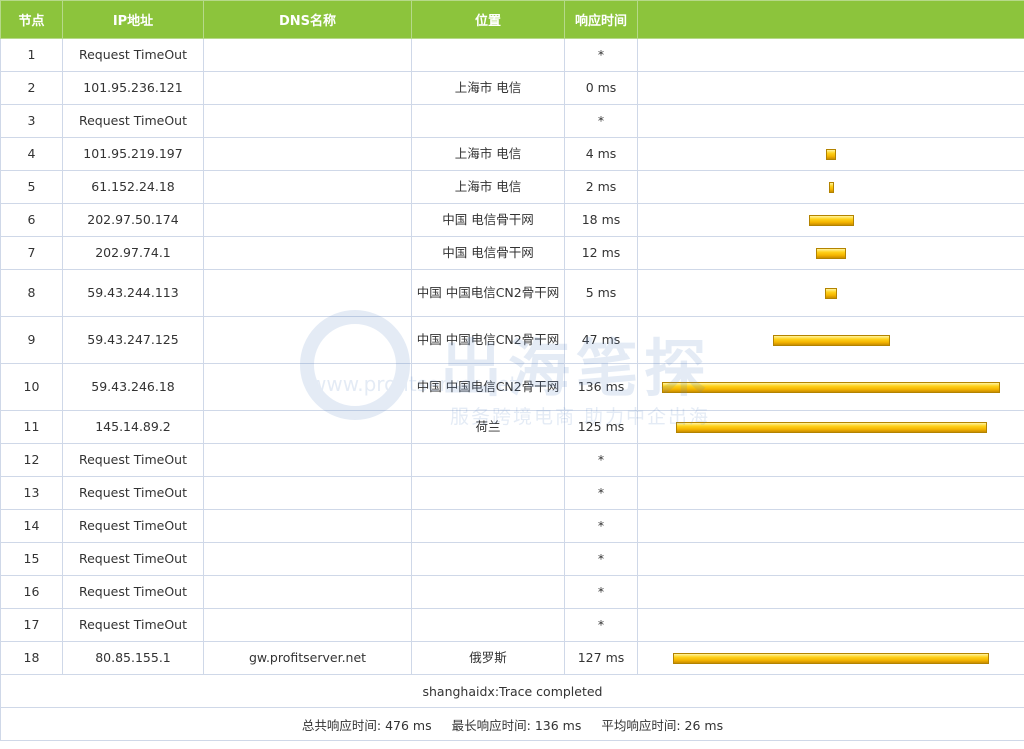 The image size is (1024, 749). I want to click on hop-cell: 10, so click(31, 387).